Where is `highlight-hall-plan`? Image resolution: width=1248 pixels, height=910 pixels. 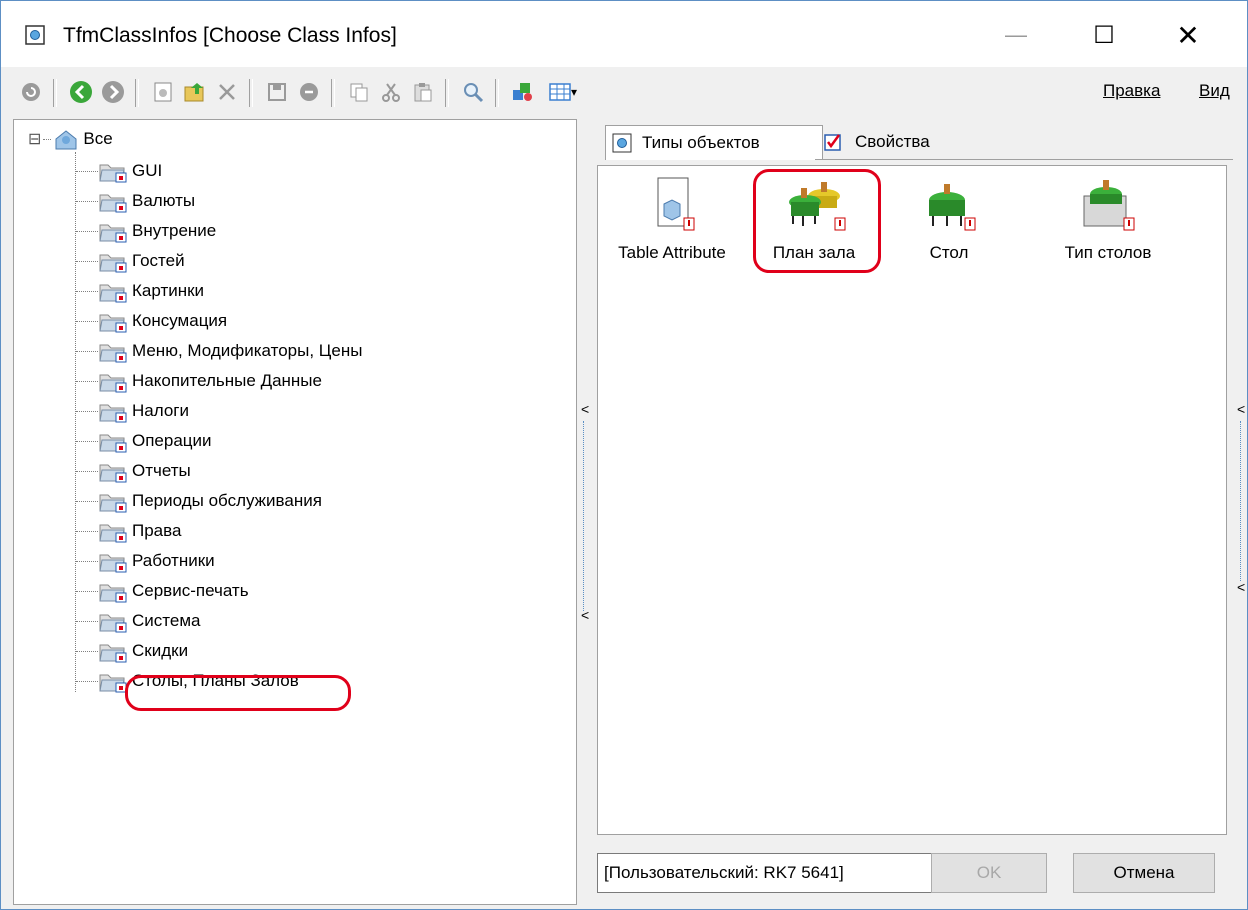
highlight-hall-plan is located at coordinates (817, 221).